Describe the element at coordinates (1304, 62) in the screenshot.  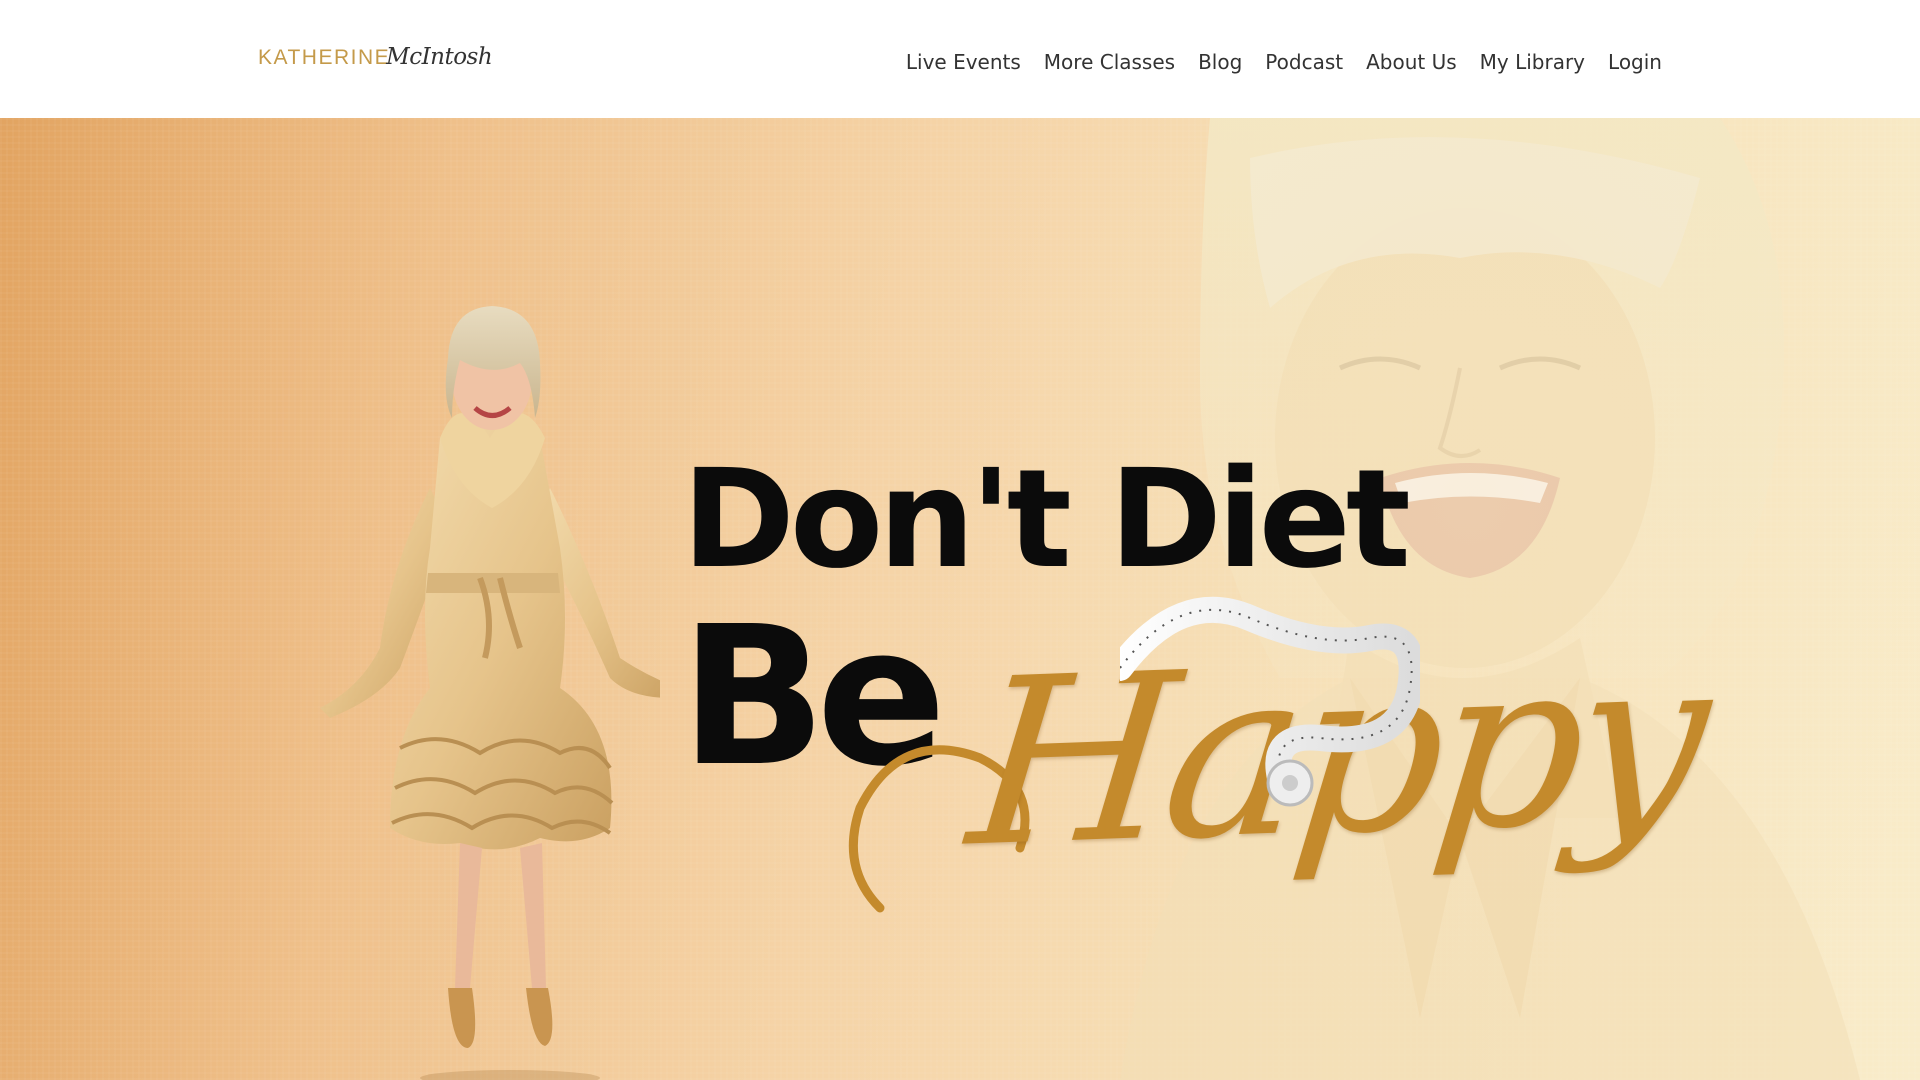
I see `nav-podcast: Podcast` at that location.